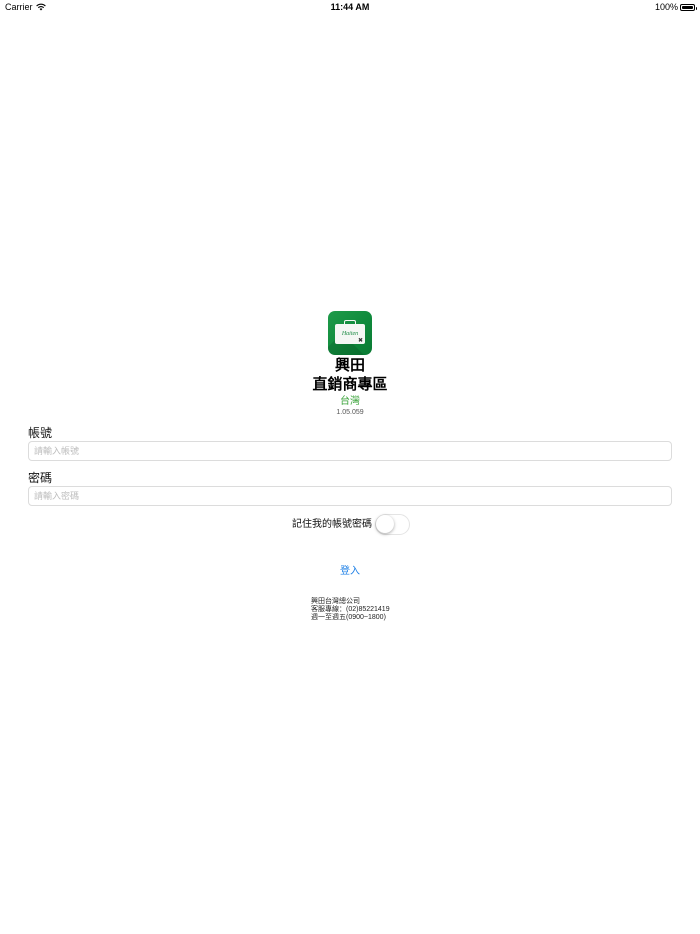  Describe the element at coordinates (350, 451) in the screenshot. I see `account-input` at that location.